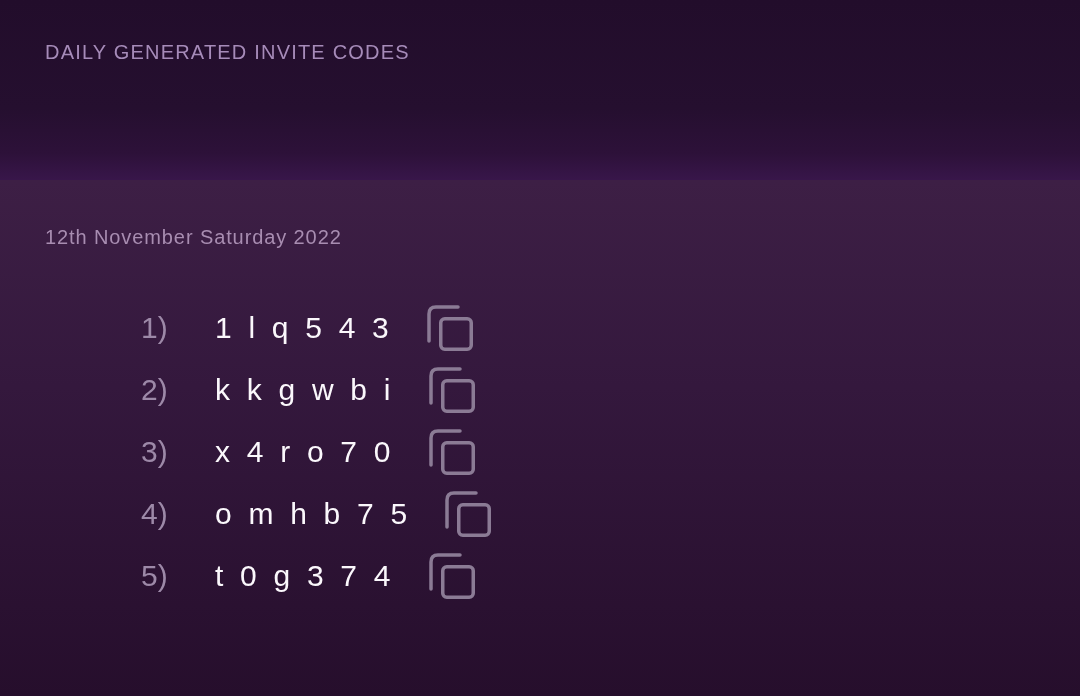 This screenshot has height=696, width=1080. What do you see at coordinates (305, 576) in the screenshot?
I see `invite-code: t 0 g 3 7 4` at bounding box center [305, 576].